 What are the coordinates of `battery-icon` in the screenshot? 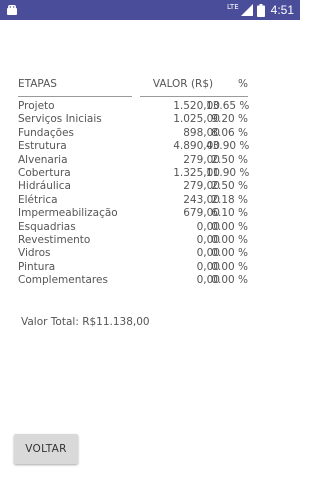 It's located at (260, 10).